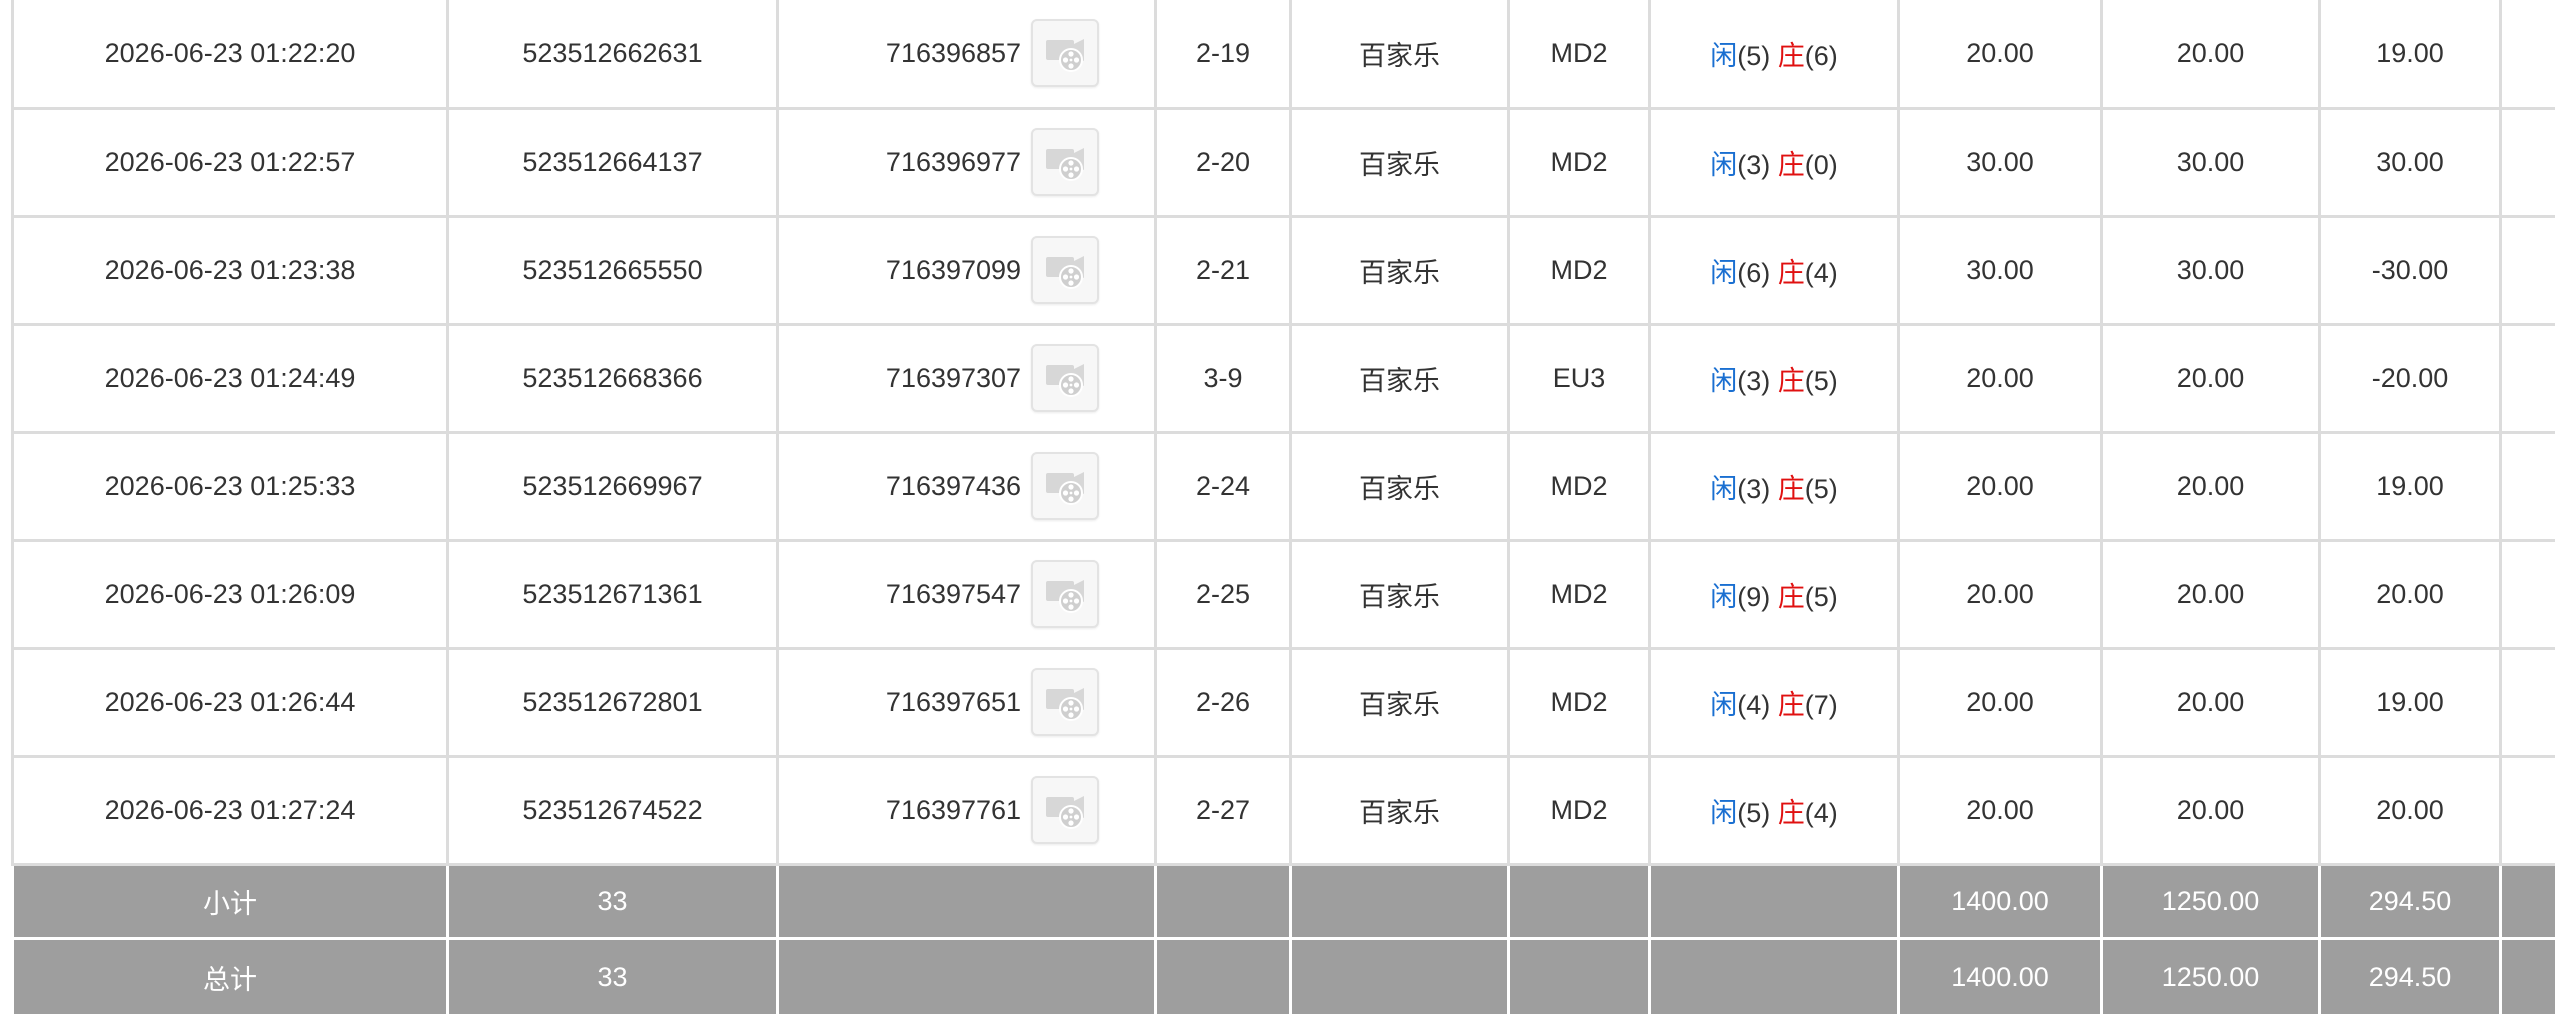  I want to click on game-number-cell: 716397761, so click(966, 810).